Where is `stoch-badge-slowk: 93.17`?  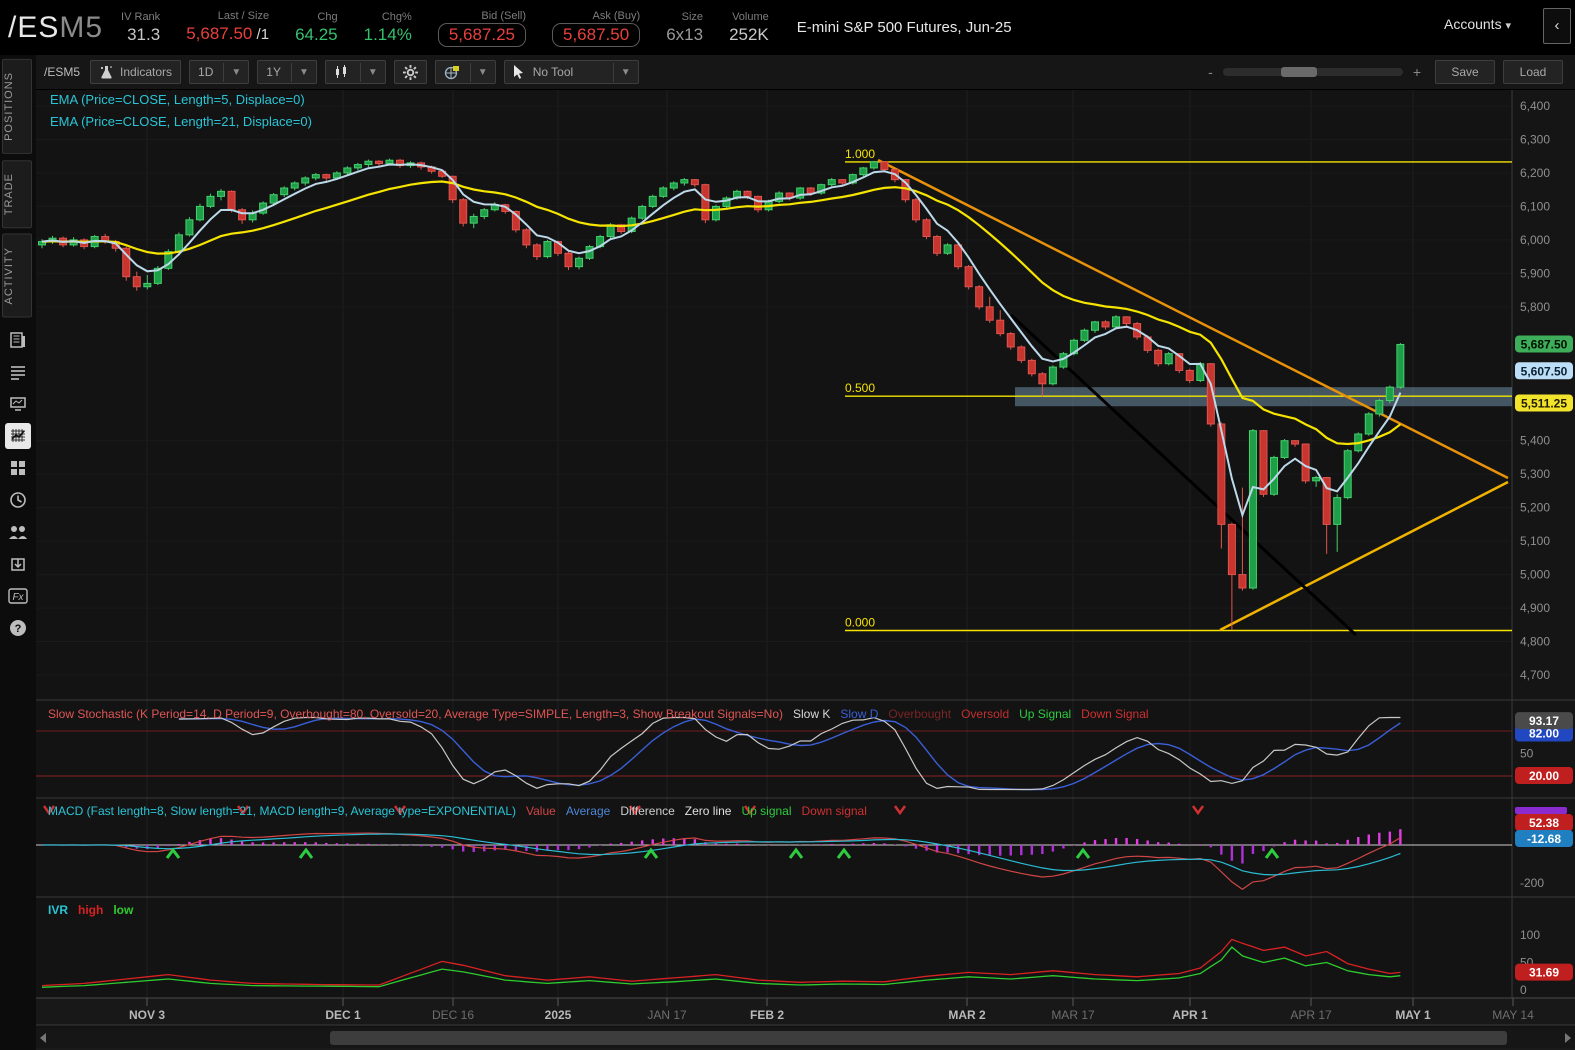
stoch-badge-slowk: 93.17 is located at coordinates (1544, 721).